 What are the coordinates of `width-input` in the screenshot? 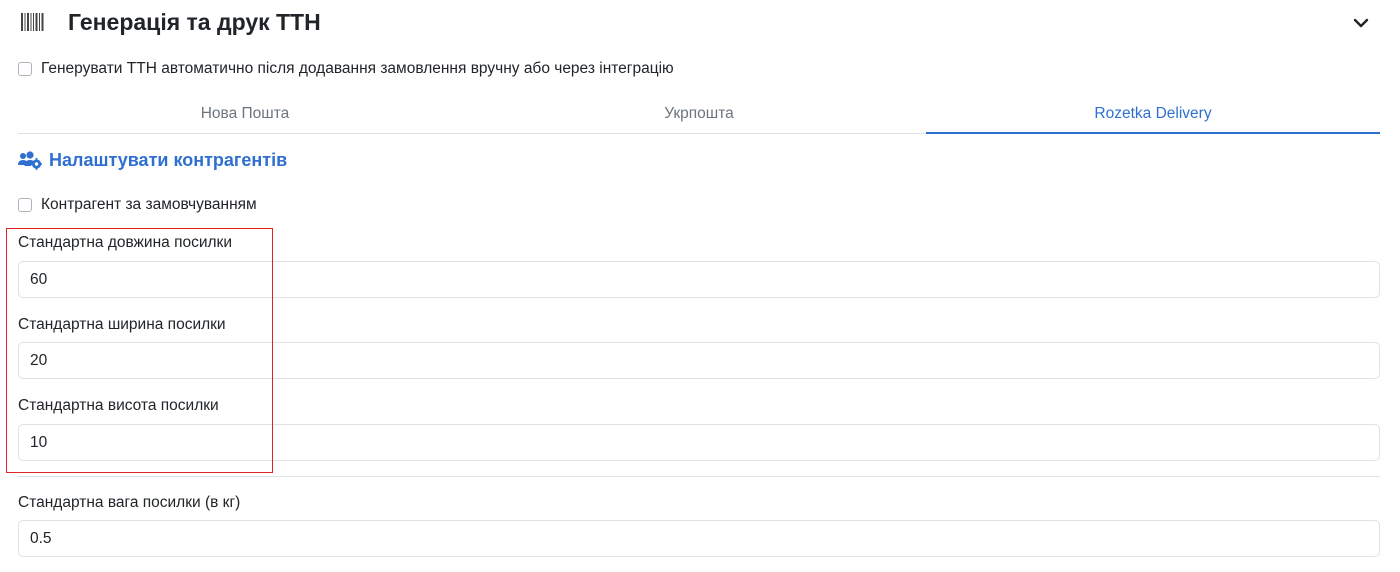 It's located at (699, 360).